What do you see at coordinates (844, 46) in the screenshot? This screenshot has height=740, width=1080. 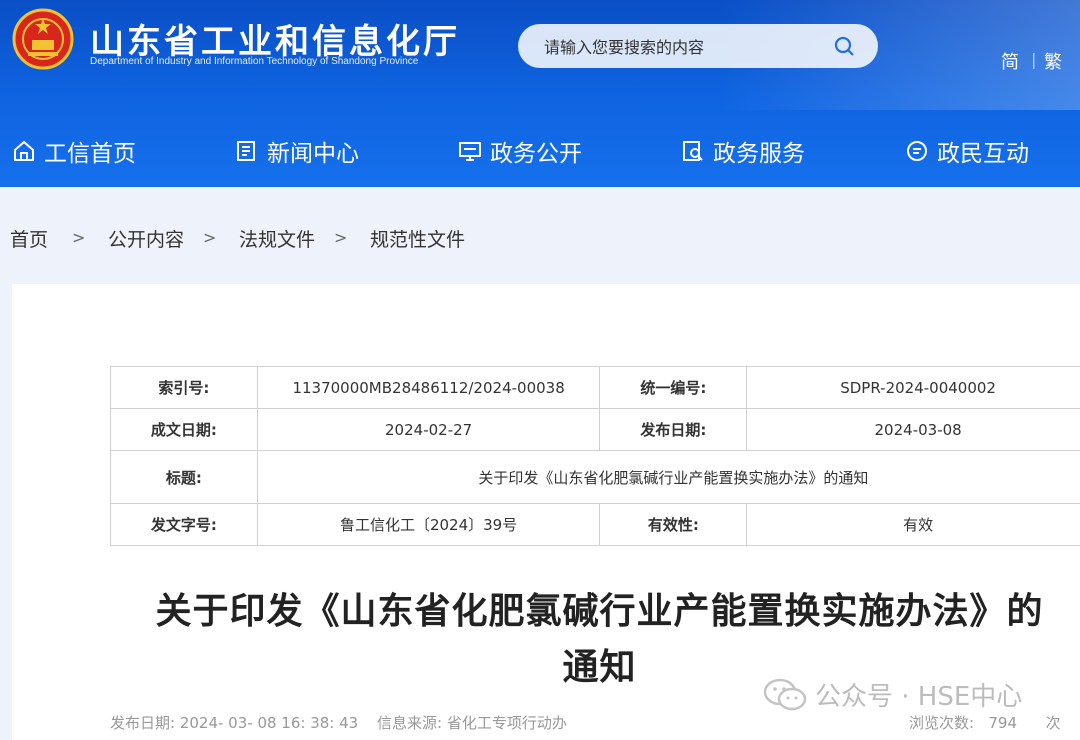 I see `search-icon` at bounding box center [844, 46].